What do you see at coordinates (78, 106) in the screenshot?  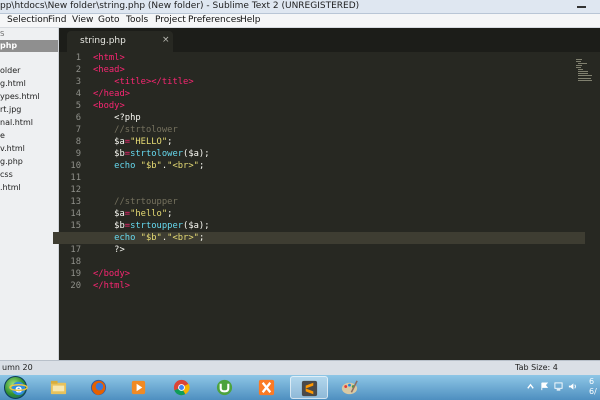 I see `line-number: 5` at bounding box center [78, 106].